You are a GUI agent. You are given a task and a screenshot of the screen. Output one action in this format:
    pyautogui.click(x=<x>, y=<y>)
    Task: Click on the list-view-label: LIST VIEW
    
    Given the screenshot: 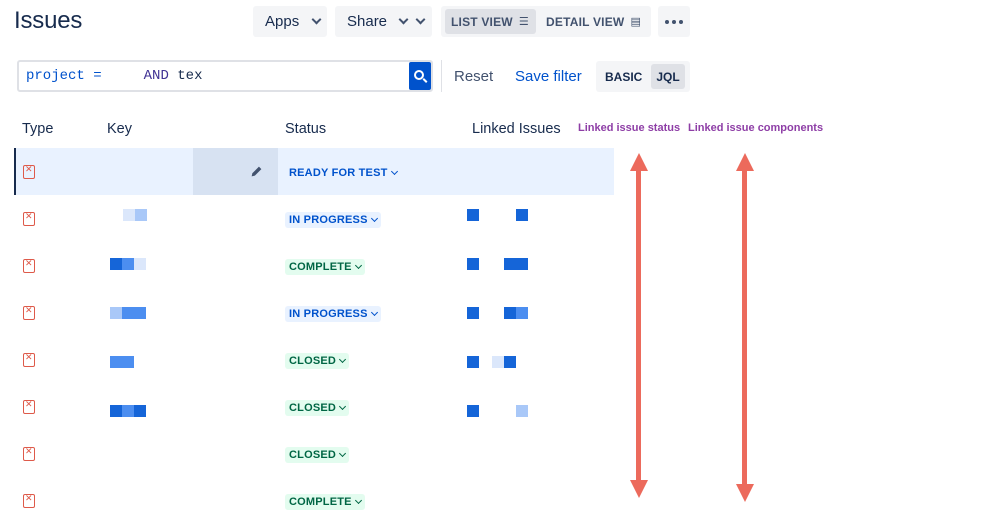 What is the action you would take?
    pyautogui.click(x=482, y=21)
    